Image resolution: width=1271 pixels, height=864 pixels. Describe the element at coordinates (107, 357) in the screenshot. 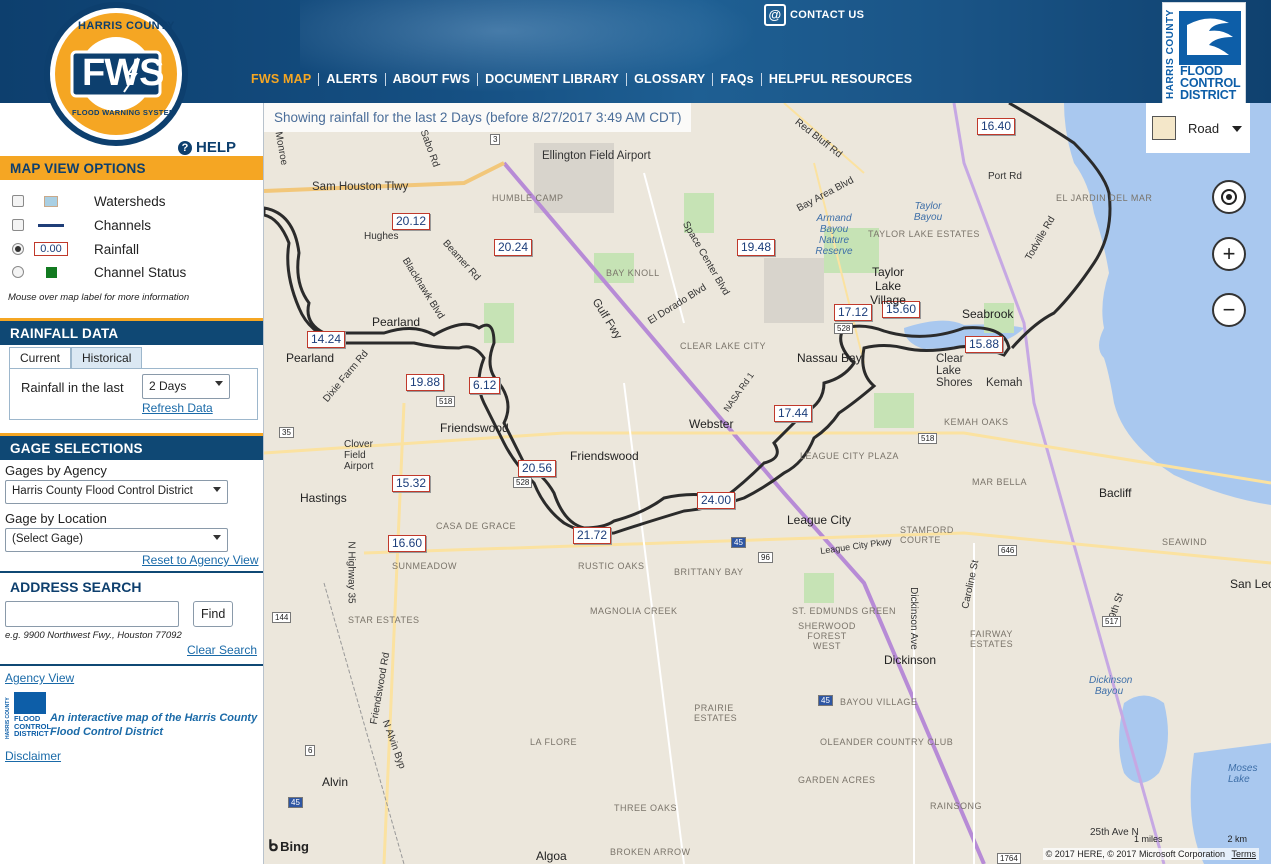

I see `tab-historical: Historical` at that location.